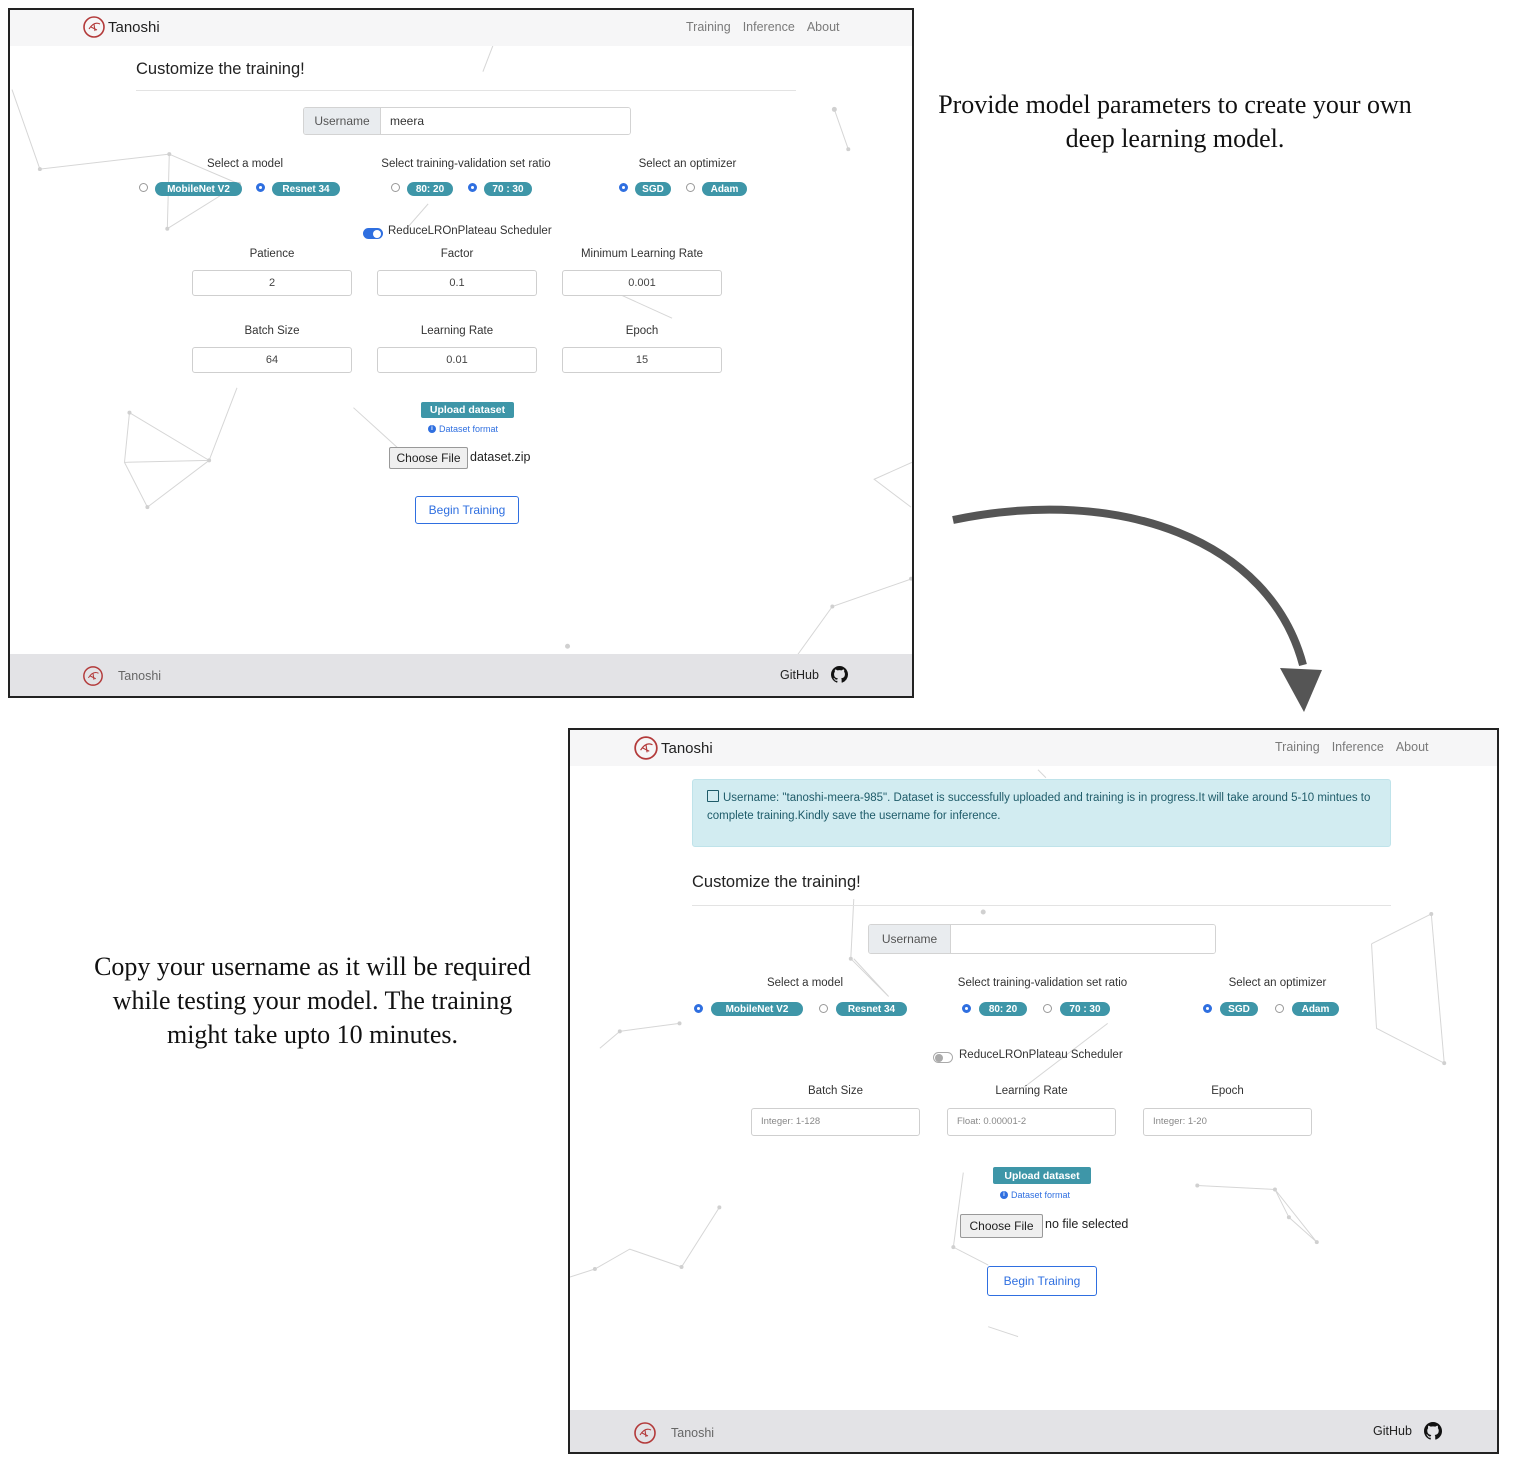  Describe the element at coordinates (272, 360) in the screenshot. I see `batch-size-input: 64` at that location.